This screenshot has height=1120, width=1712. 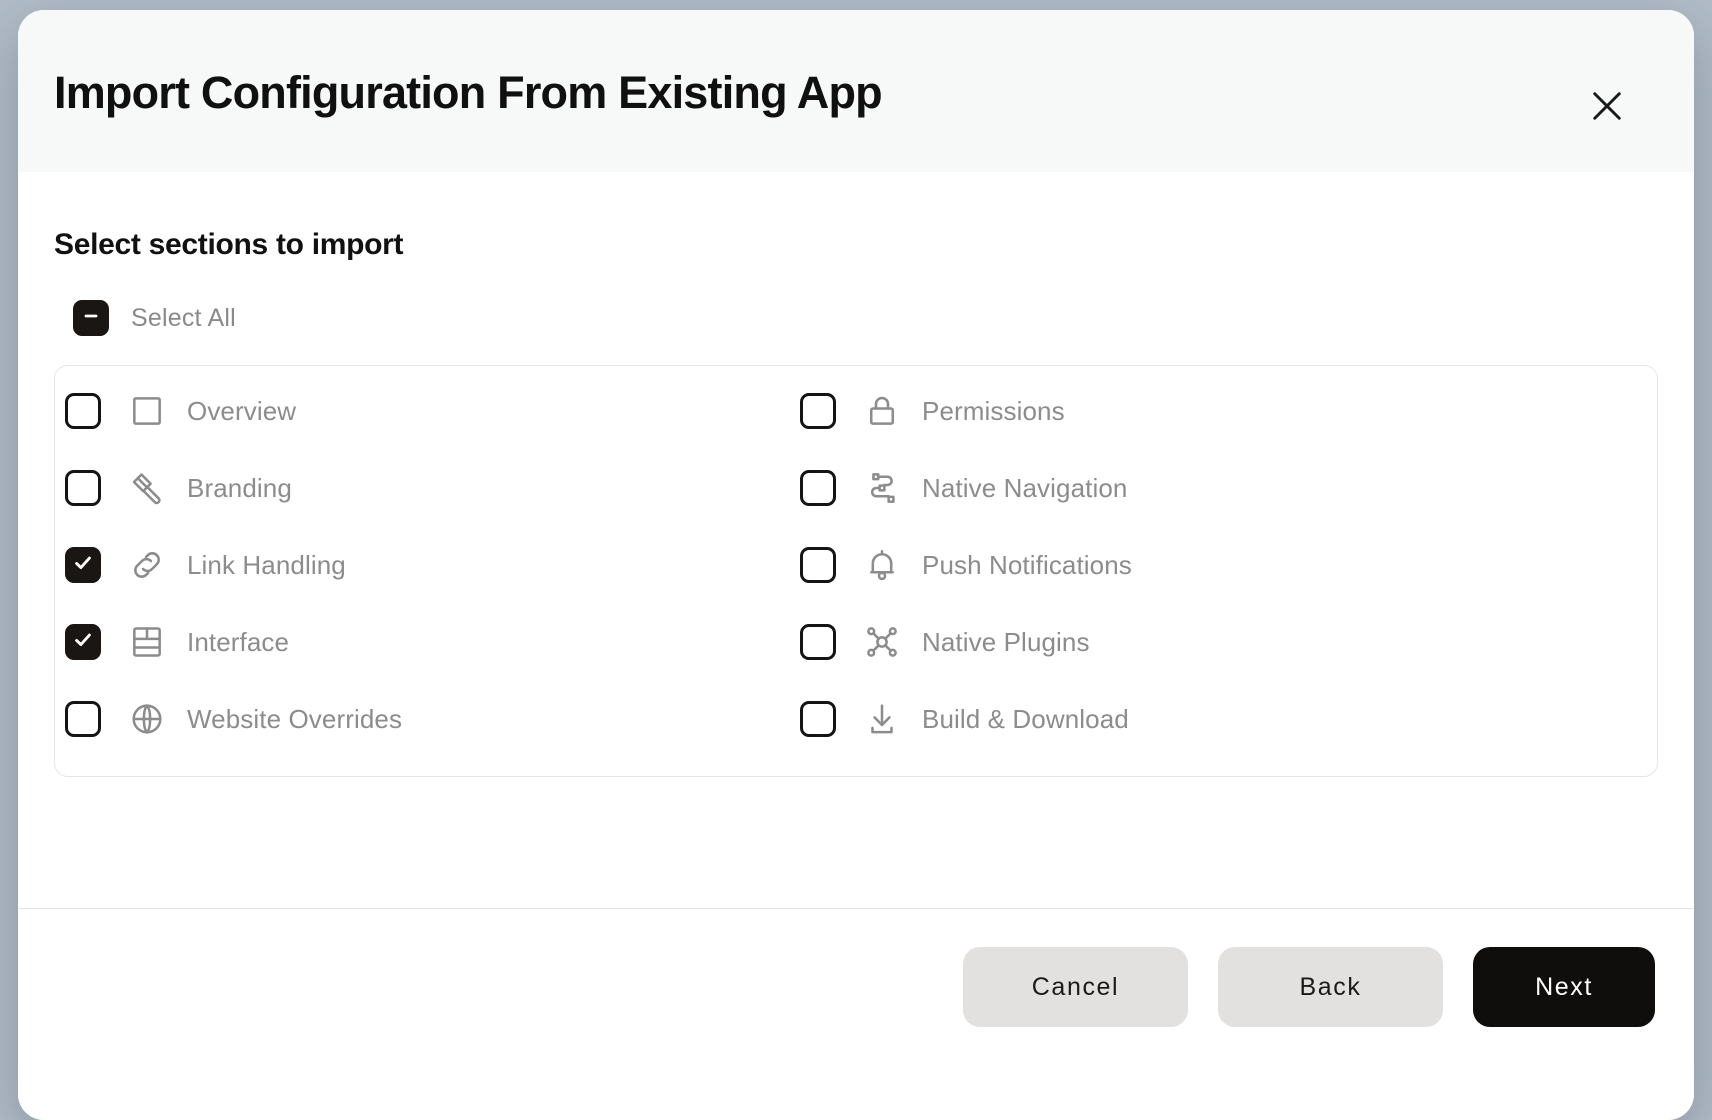 What do you see at coordinates (1027, 564) in the screenshot?
I see `section-label: Push Notifications` at bounding box center [1027, 564].